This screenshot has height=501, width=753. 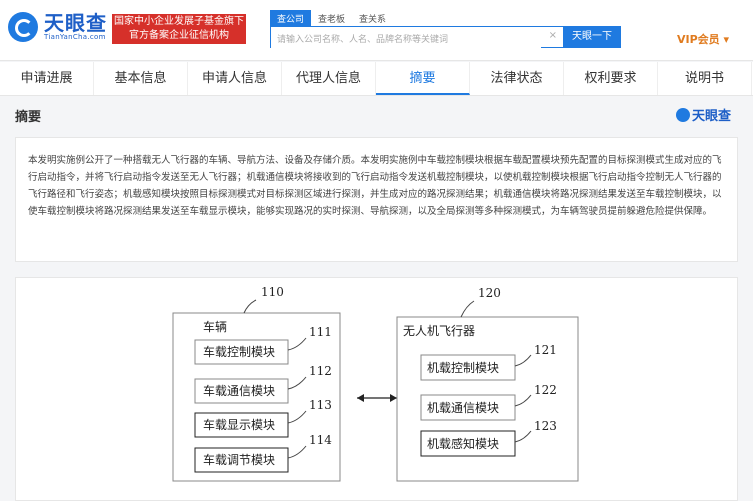 What do you see at coordinates (705, 78) in the screenshot?
I see `tab-description: 说明书` at bounding box center [705, 78].